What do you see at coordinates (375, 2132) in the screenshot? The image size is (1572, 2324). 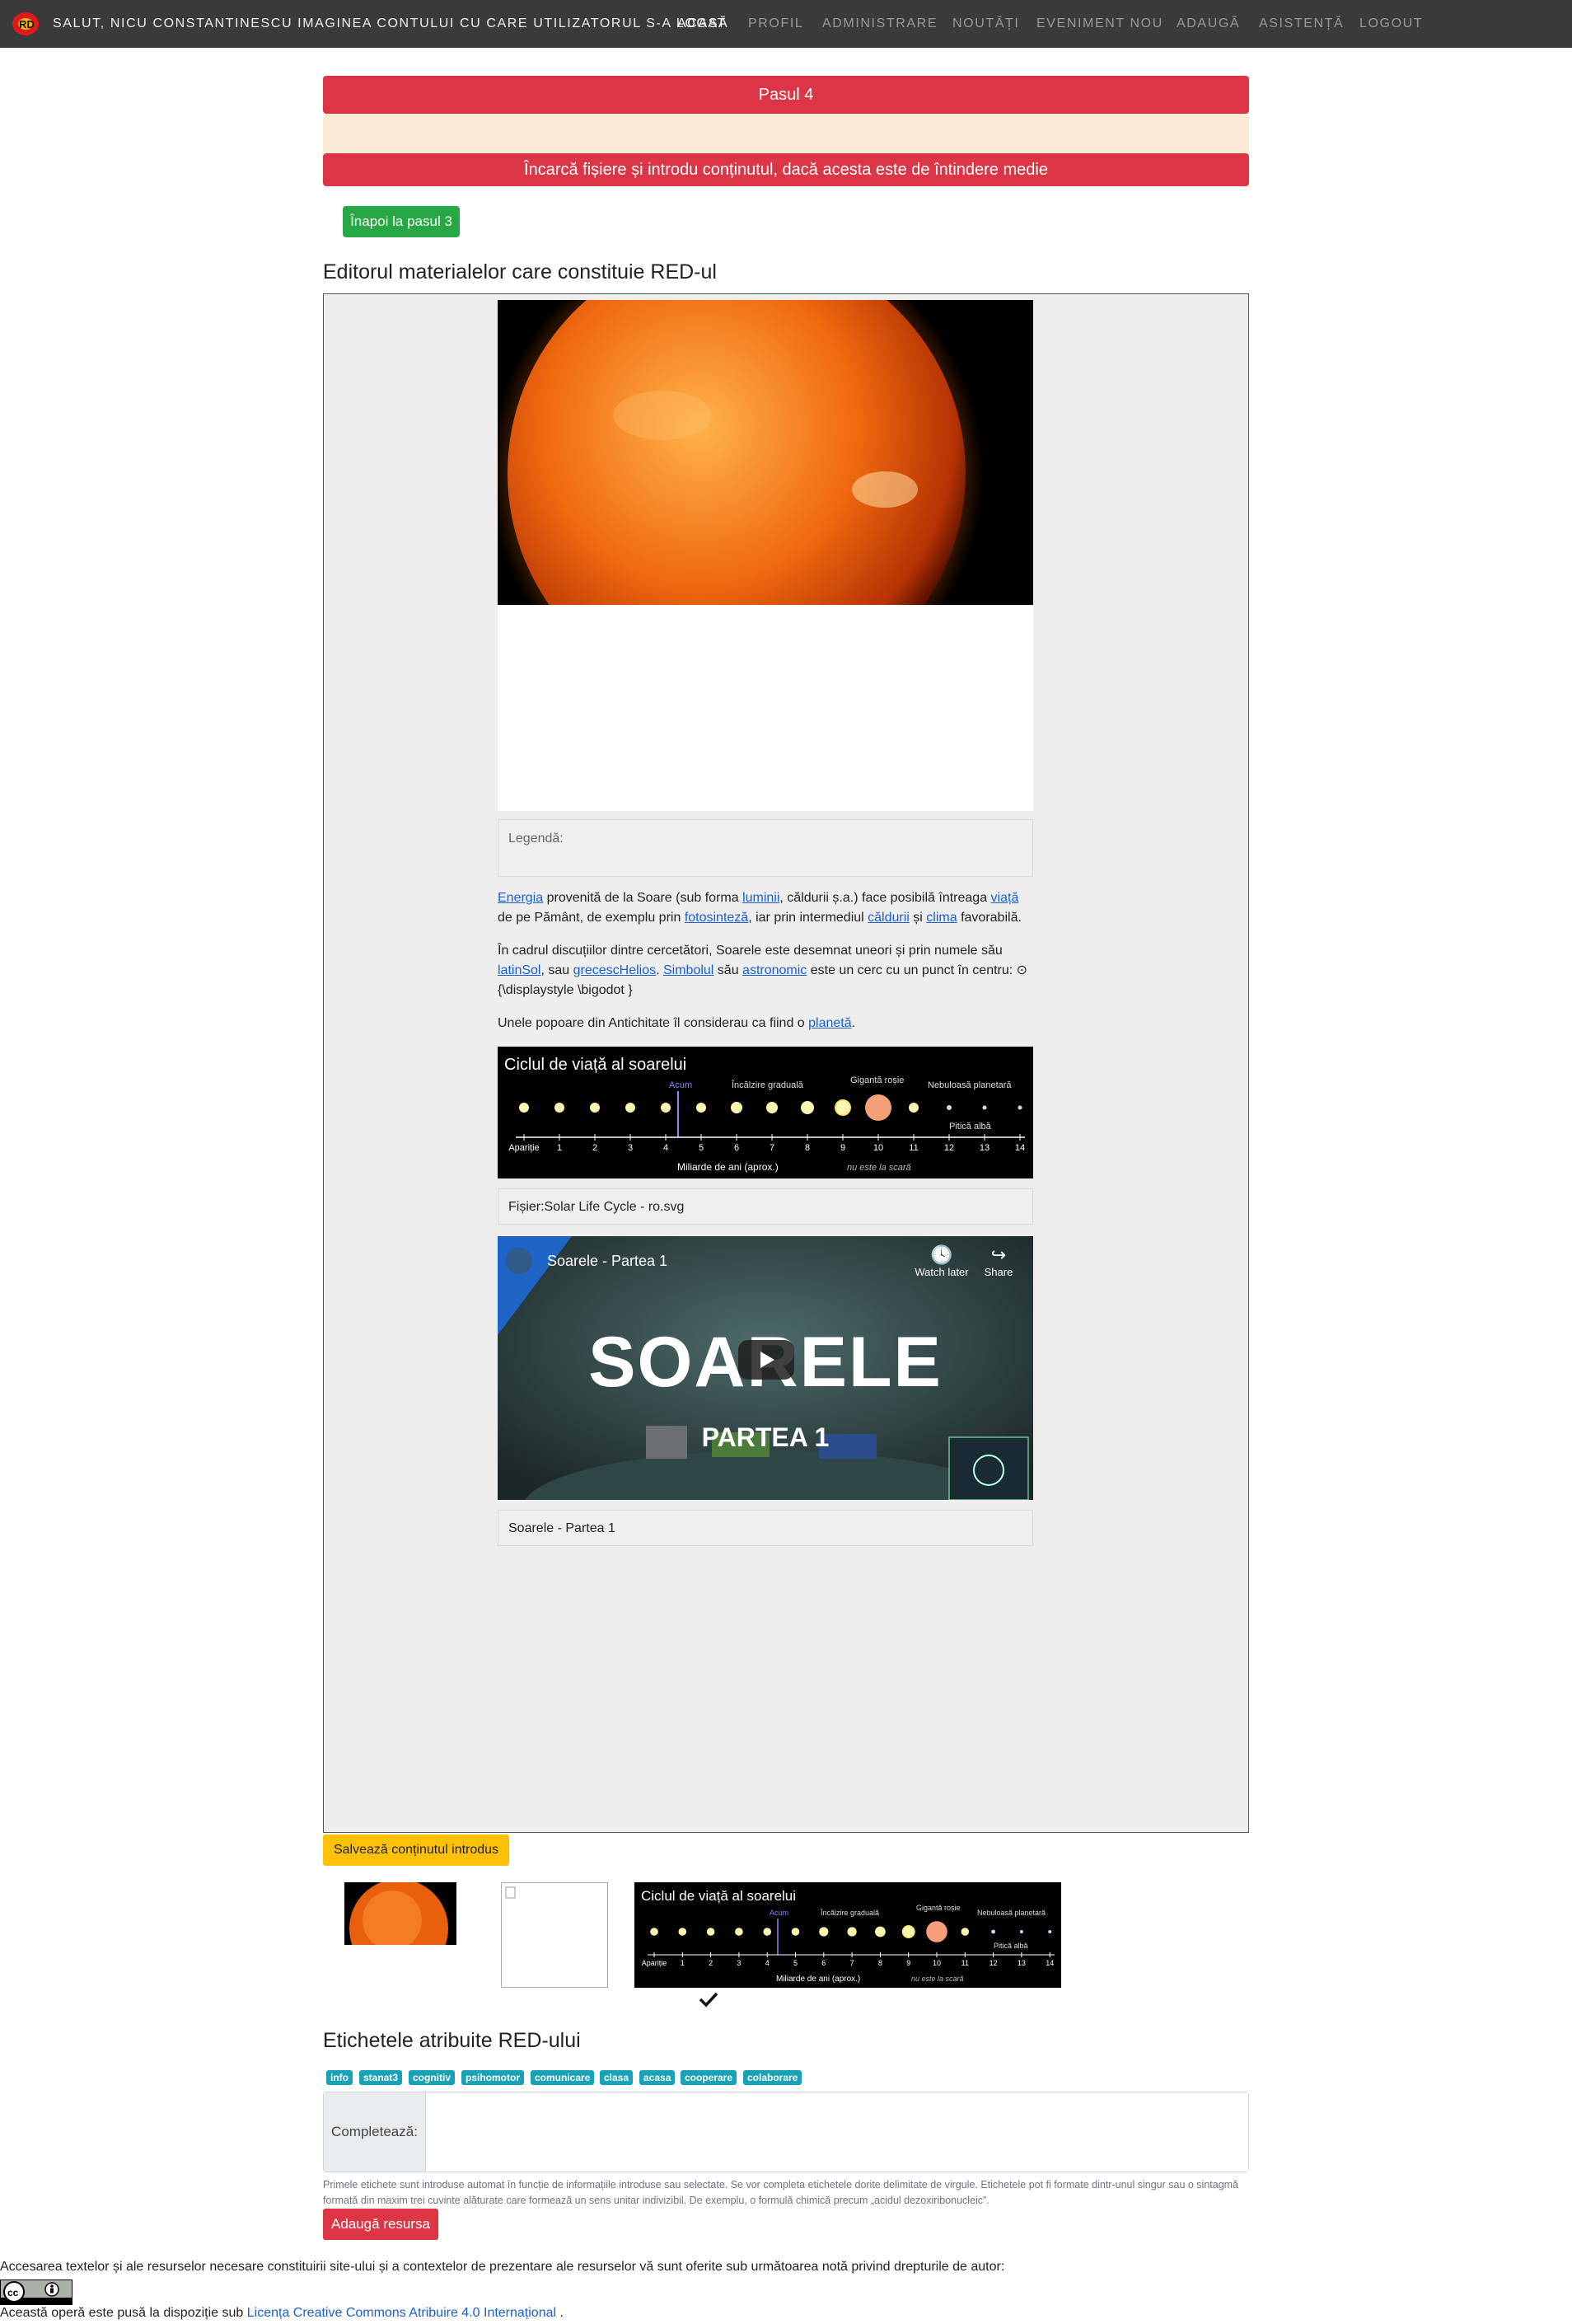 I see `tags-input-label: Completează:` at bounding box center [375, 2132].